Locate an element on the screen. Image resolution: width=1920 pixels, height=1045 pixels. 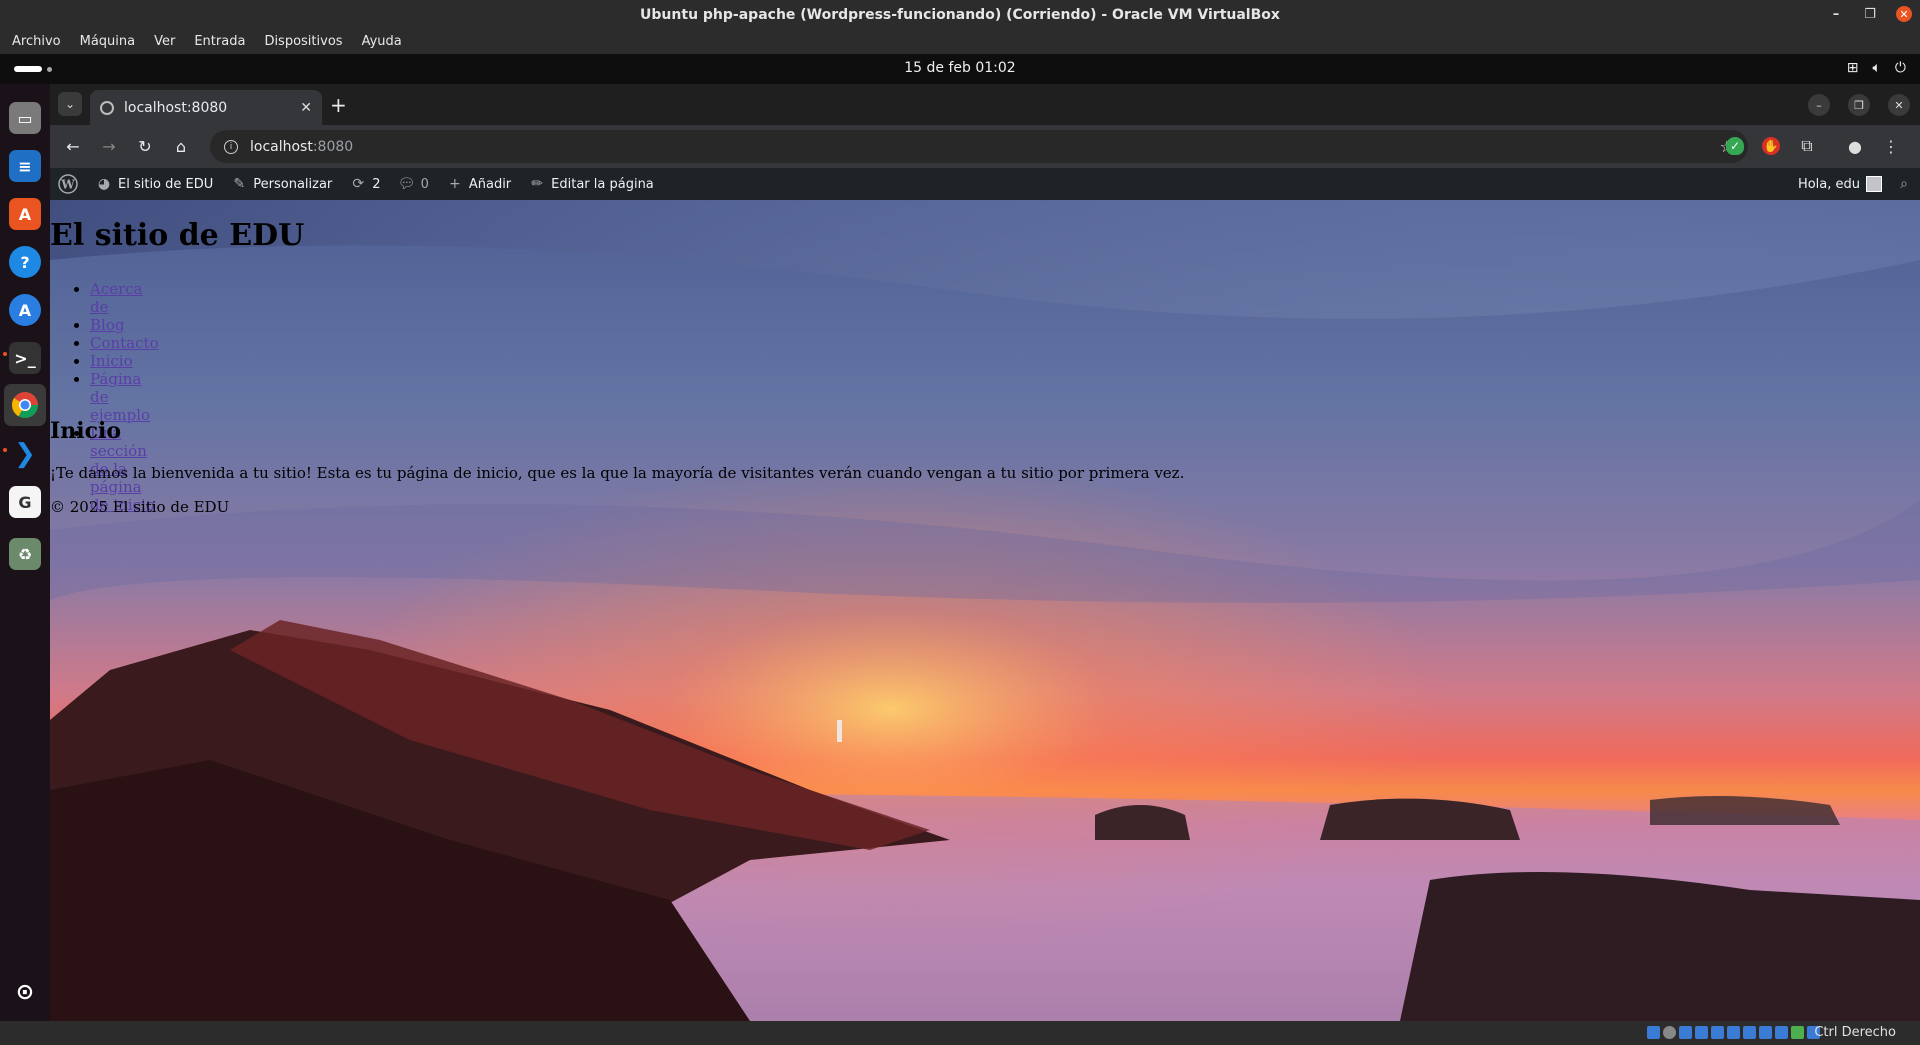
wp-logo-icon: W is located at coordinates (68, 184).